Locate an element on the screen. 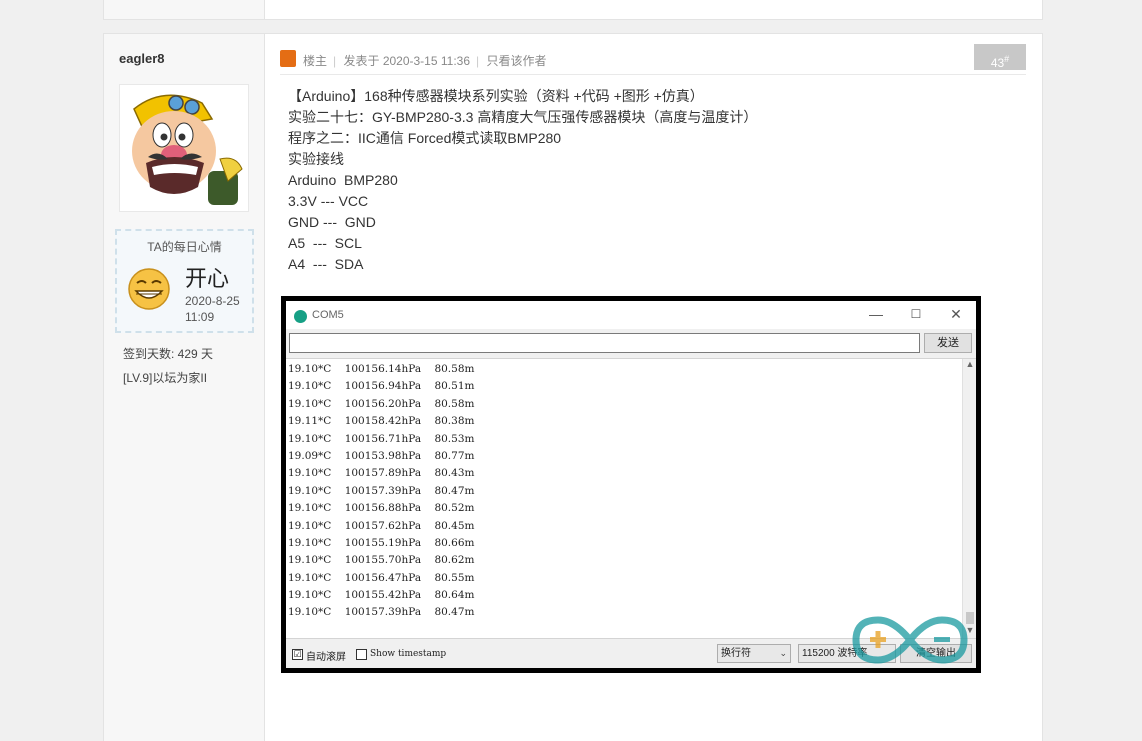 The width and height of the screenshot is (1142, 741). scroll-up-icon: ▲ is located at coordinates (970, 364).